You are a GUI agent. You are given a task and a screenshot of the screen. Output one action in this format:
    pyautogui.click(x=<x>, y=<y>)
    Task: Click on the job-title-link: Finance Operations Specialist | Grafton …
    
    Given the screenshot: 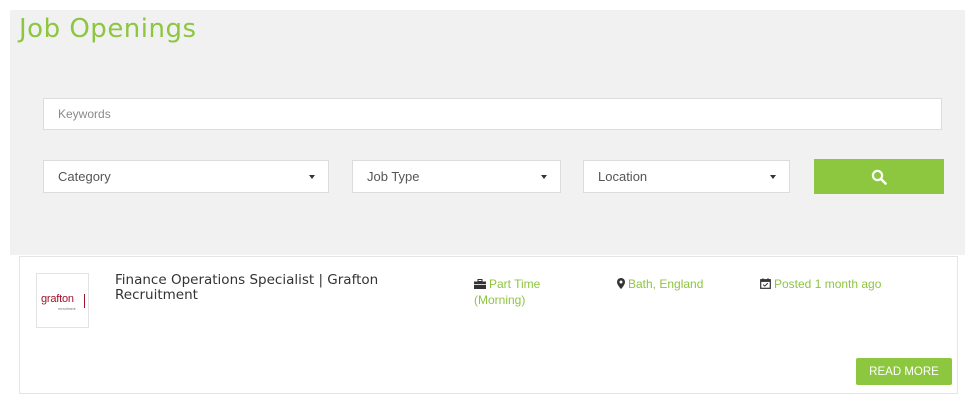 What is the action you would take?
    pyautogui.click(x=260, y=288)
    